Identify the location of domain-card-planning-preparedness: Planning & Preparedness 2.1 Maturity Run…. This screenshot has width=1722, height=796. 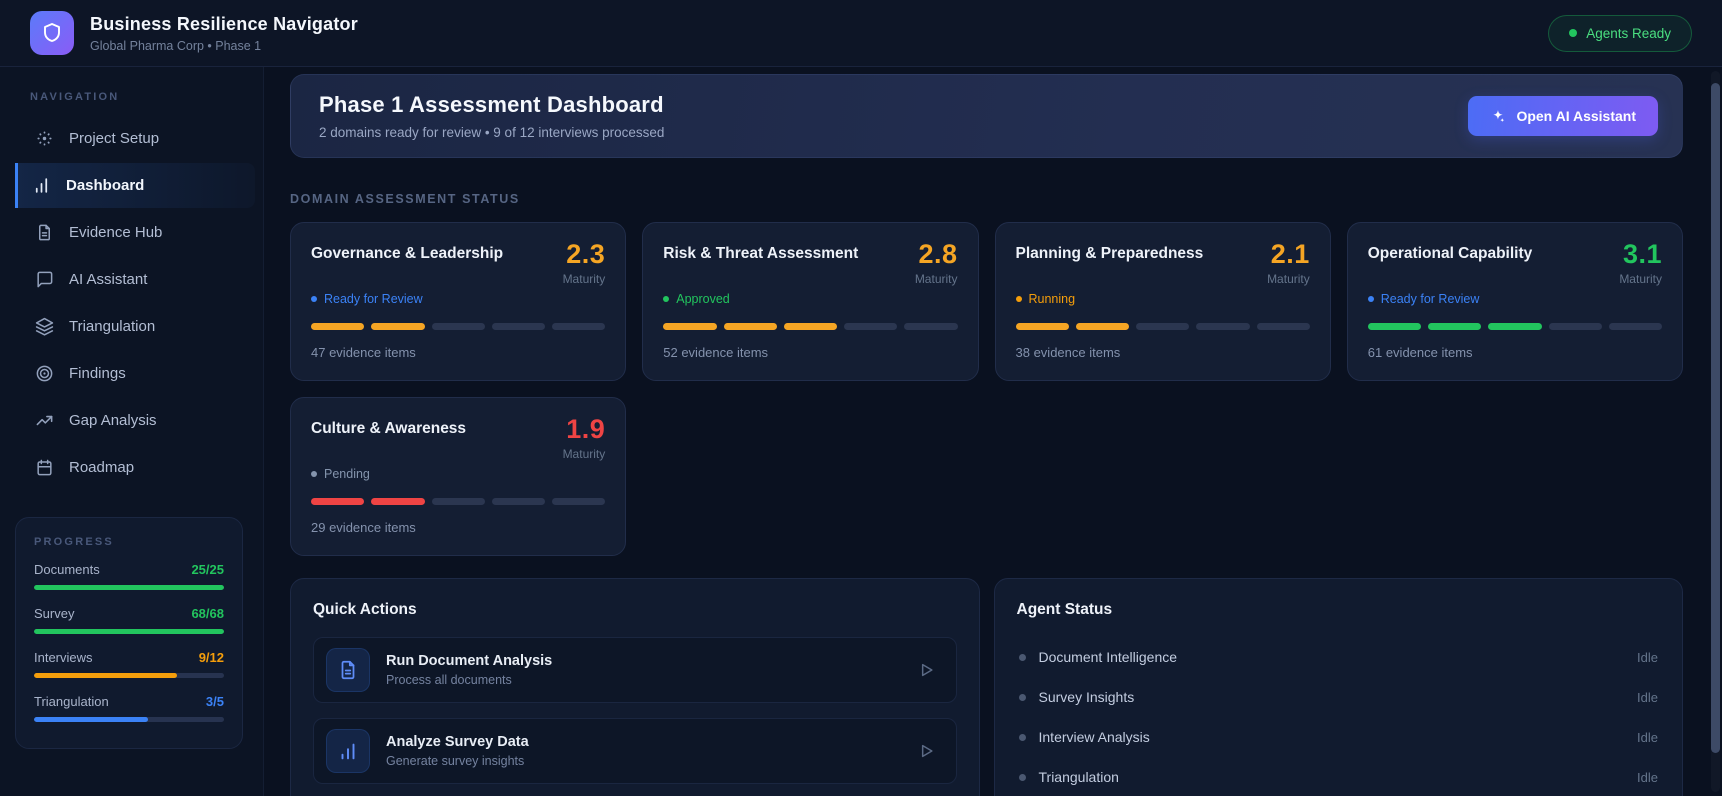
(1162, 301).